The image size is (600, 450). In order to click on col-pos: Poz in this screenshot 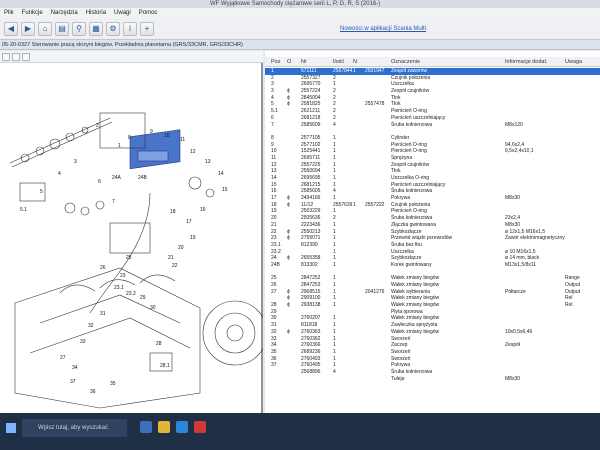, I will do `click(275, 62)`.